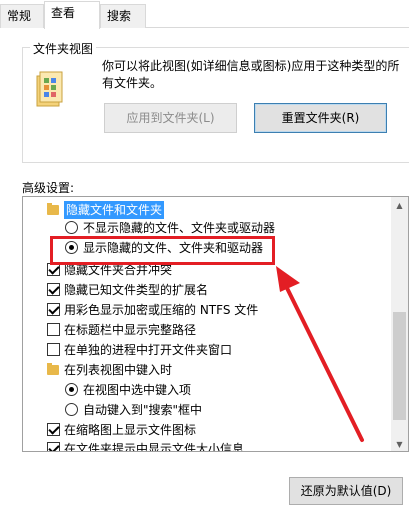  Describe the element at coordinates (114, 210) in the screenshot. I see `option-label: 隐藏文件和文件夹` at that location.